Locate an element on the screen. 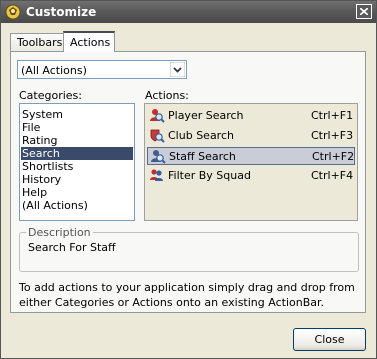 The image size is (377, 359). action-item-filter-by-squad: Filter By Squad Ctrl+F4 is located at coordinates (251, 176).